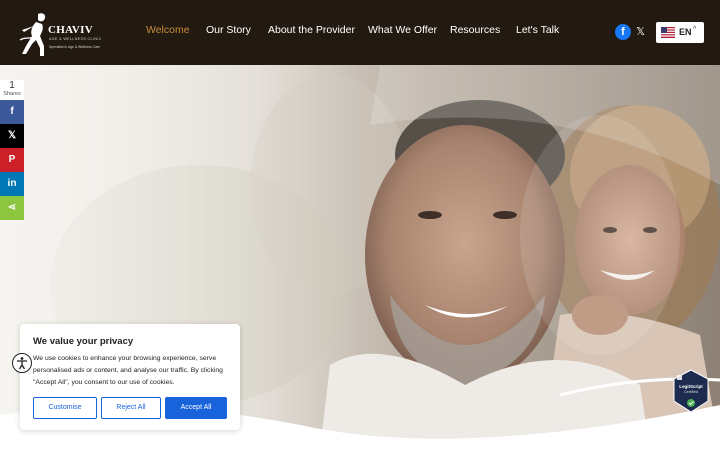 The image size is (720, 450). I want to click on nav-resources: Resources, so click(475, 30).